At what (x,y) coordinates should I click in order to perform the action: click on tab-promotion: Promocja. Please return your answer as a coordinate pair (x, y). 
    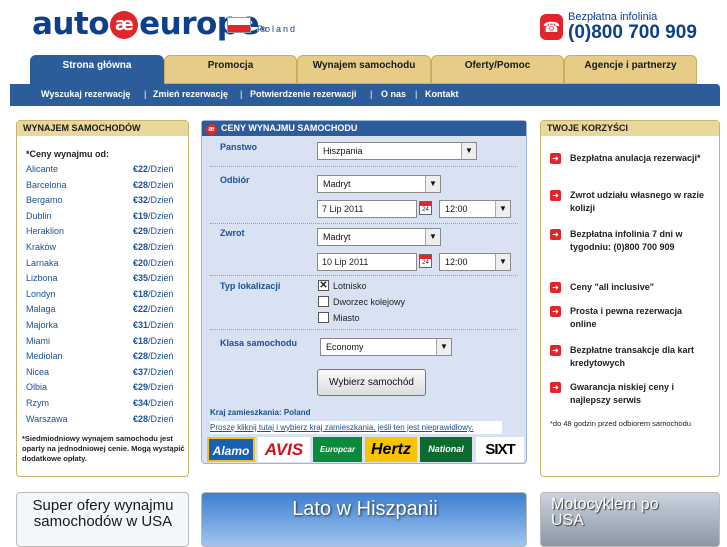
    Looking at the image, I should click on (230, 69).